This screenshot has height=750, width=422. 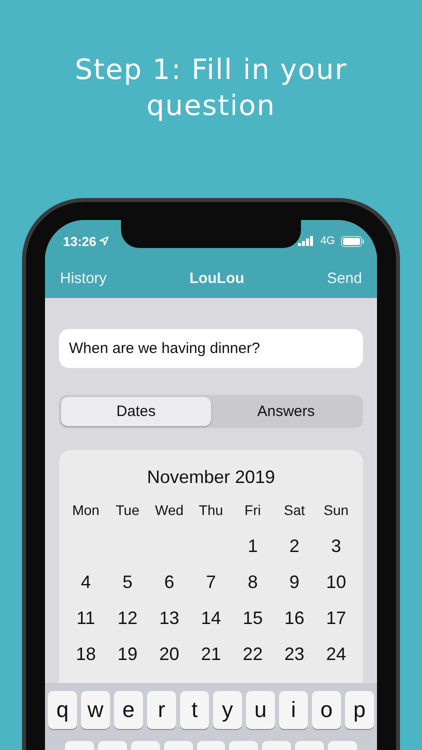 What do you see at coordinates (85, 510) in the screenshot?
I see `weekday-label: Mon` at bounding box center [85, 510].